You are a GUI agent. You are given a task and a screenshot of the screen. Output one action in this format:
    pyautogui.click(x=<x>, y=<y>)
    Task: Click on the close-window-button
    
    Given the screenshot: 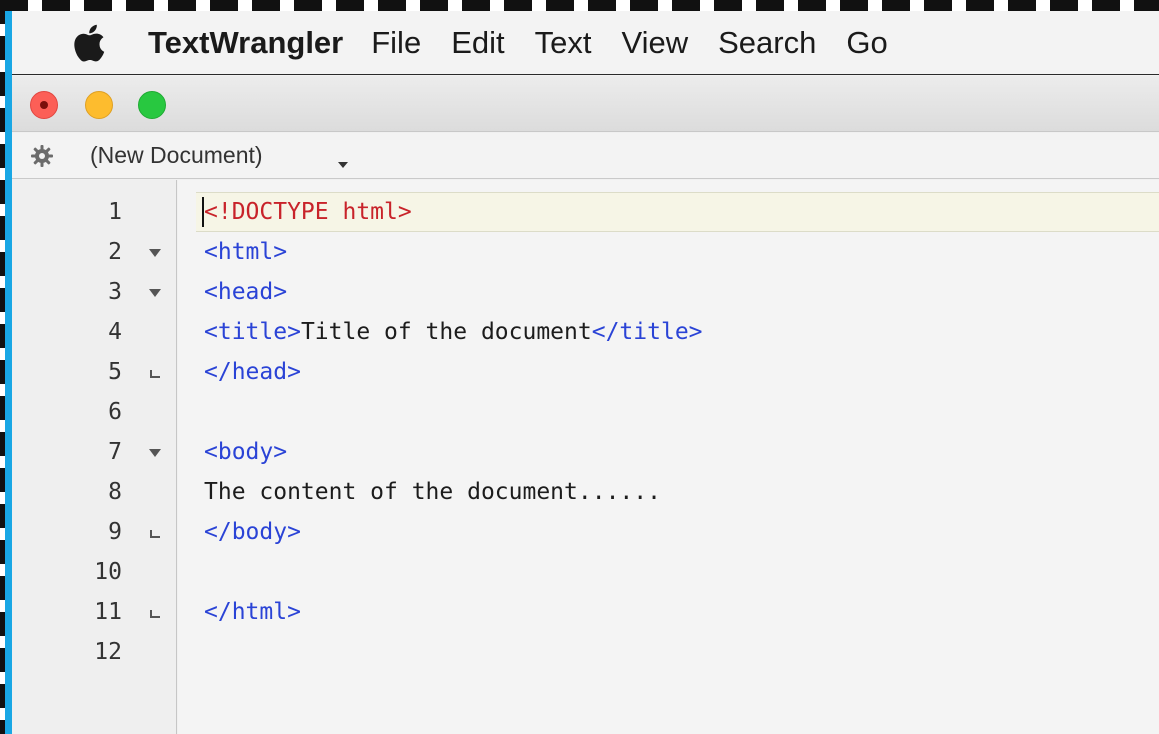 What is the action you would take?
    pyautogui.click(x=44, y=105)
    